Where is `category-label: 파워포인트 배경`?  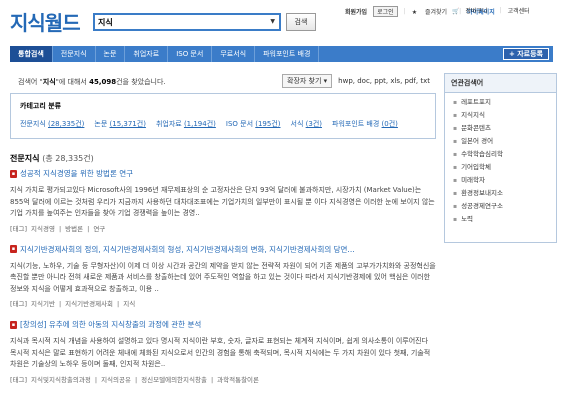 category-label: 파워포인트 배경 is located at coordinates (356, 124).